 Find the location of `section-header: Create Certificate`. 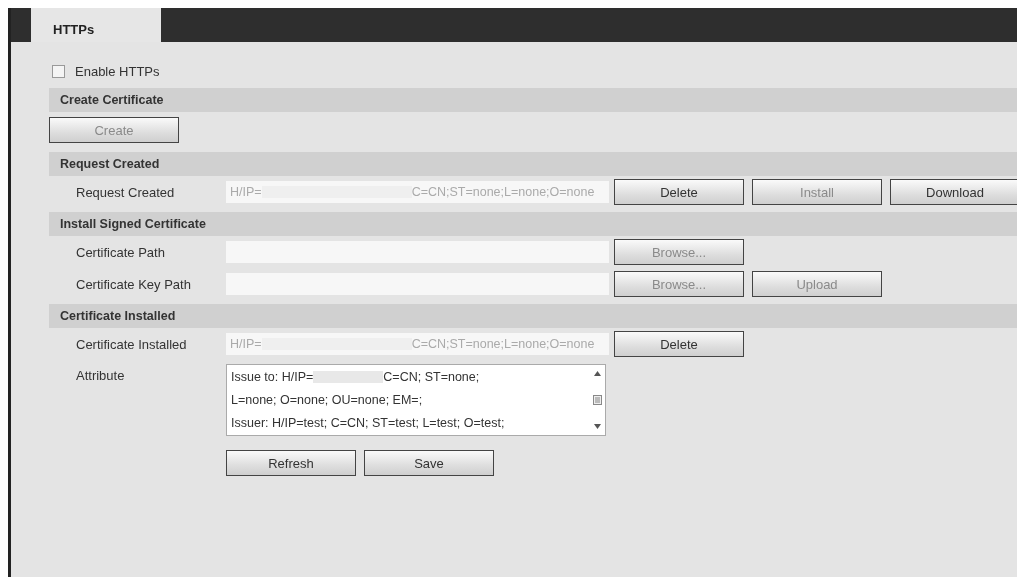

section-header: Create Certificate is located at coordinates (533, 100).